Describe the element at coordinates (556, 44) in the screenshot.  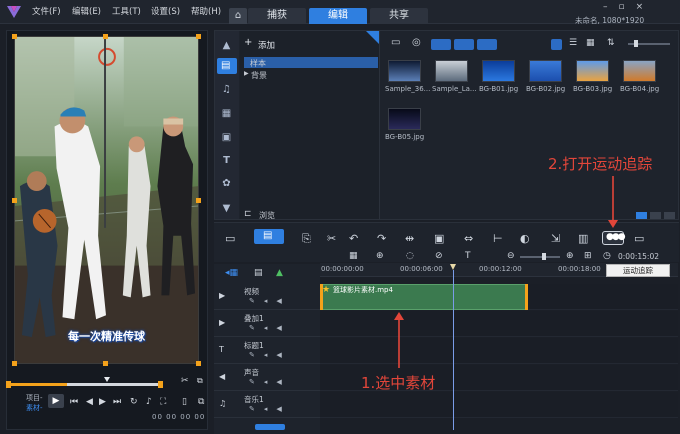
I see `view-thumbnail-button` at that location.